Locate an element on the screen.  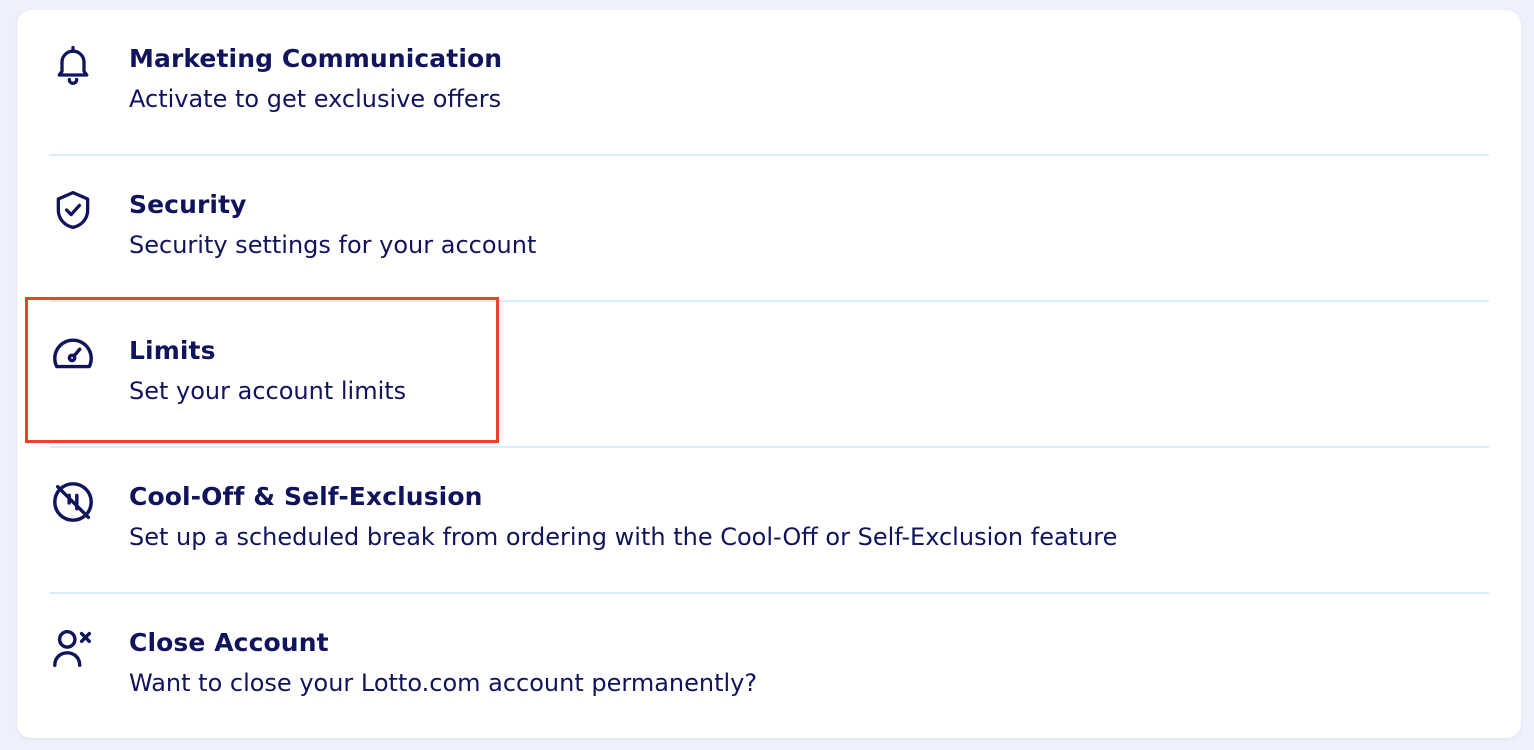
settings-item-description: Security settings for your account is located at coordinates (333, 245).